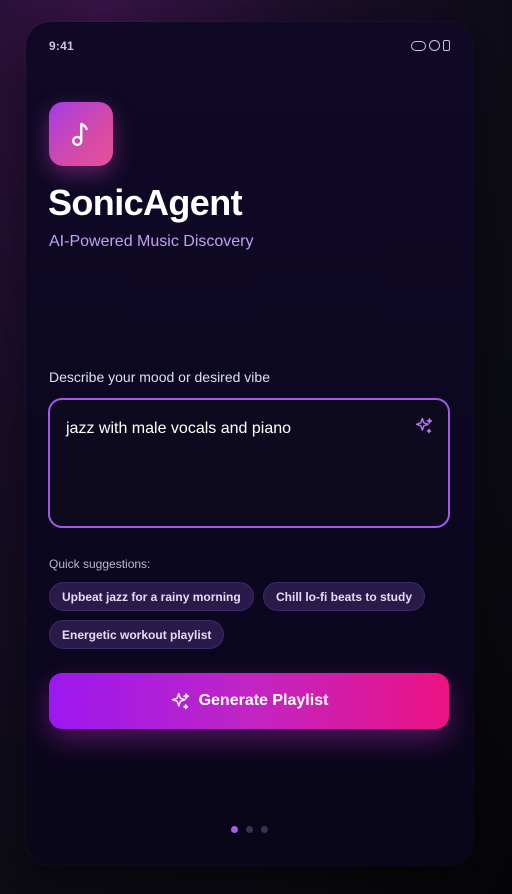  I want to click on suggestion-chip: Energetic workout playlist, so click(137, 634).